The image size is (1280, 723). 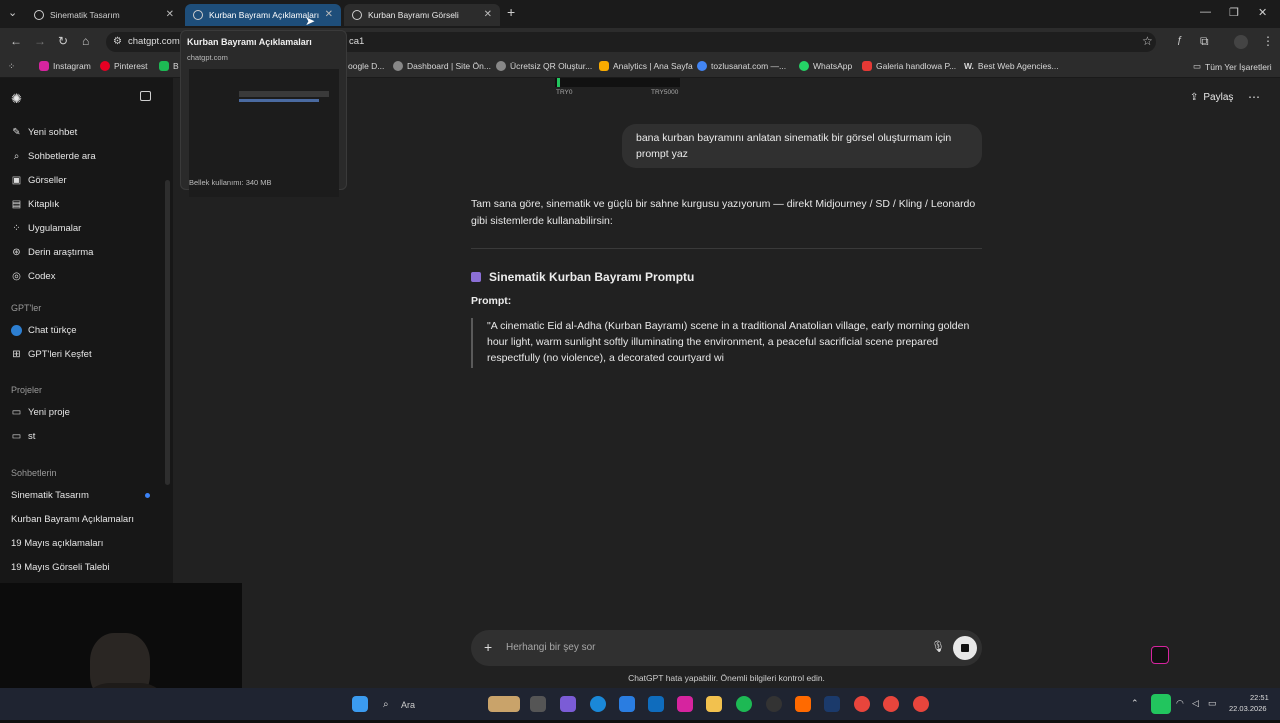 What do you see at coordinates (488, 647) in the screenshot?
I see `attach-plus-icon: +` at bounding box center [488, 647].